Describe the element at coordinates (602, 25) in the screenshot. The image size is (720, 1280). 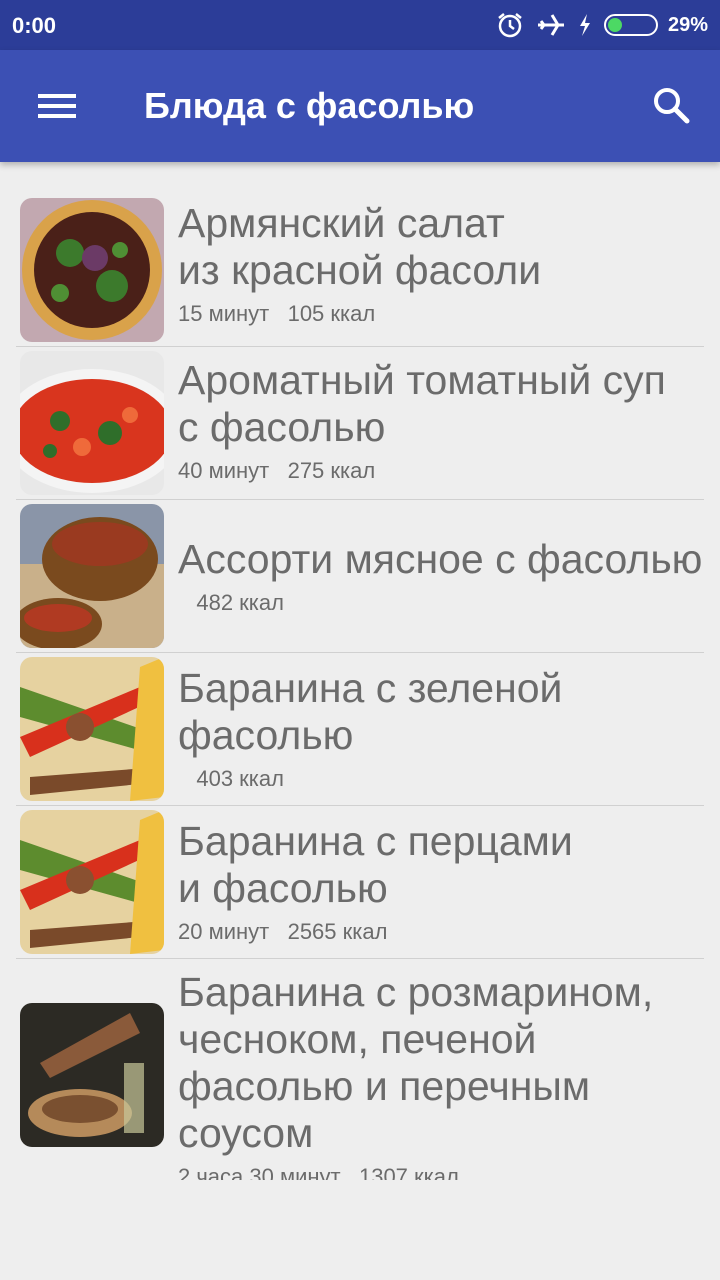
I see `status-icons: 29%` at that location.